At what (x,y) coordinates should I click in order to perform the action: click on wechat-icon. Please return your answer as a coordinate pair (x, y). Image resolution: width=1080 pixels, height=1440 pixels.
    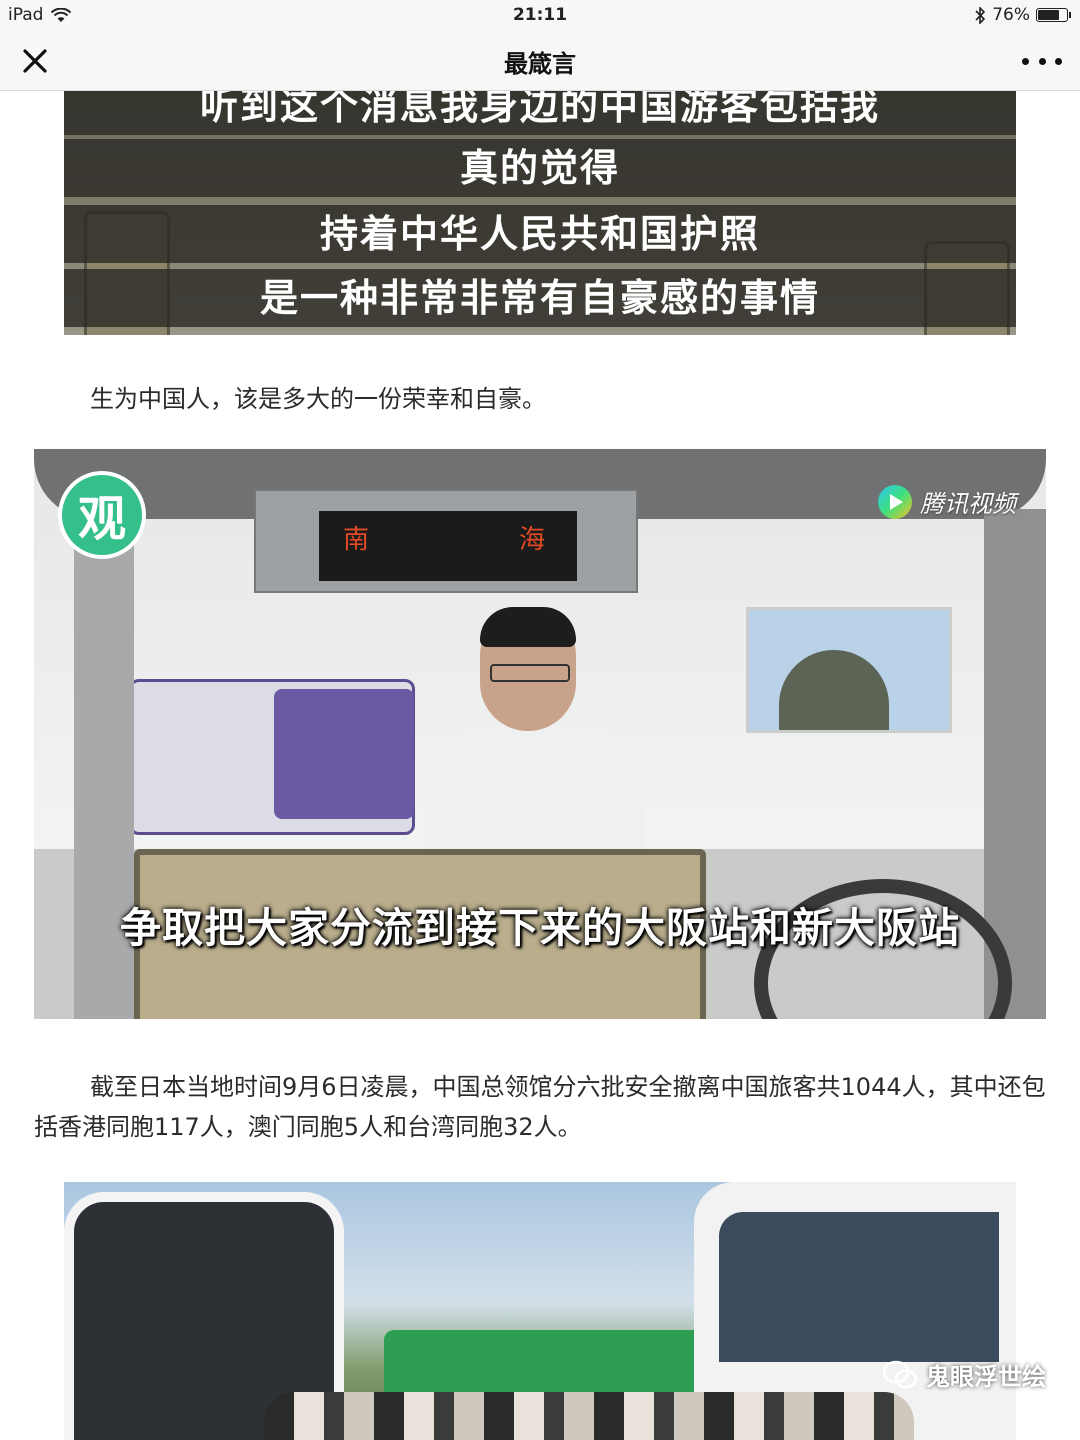
    Looking at the image, I should click on (900, 1374).